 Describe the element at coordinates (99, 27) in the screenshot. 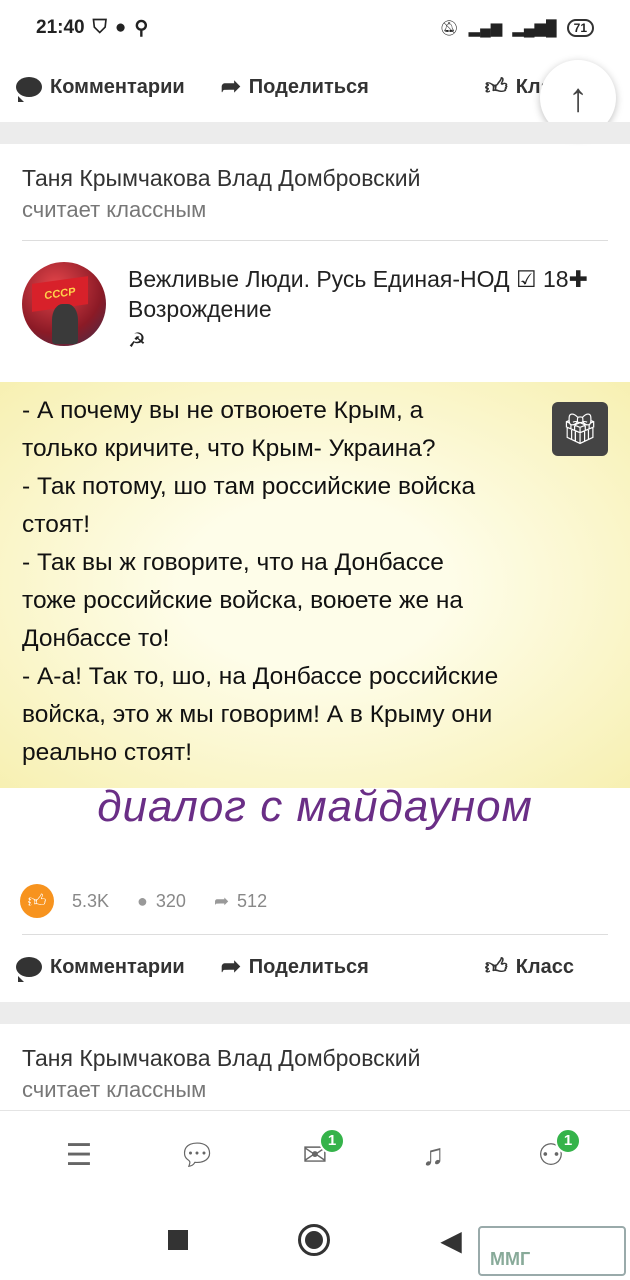

I see `shield-icon: ⛉` at that location.